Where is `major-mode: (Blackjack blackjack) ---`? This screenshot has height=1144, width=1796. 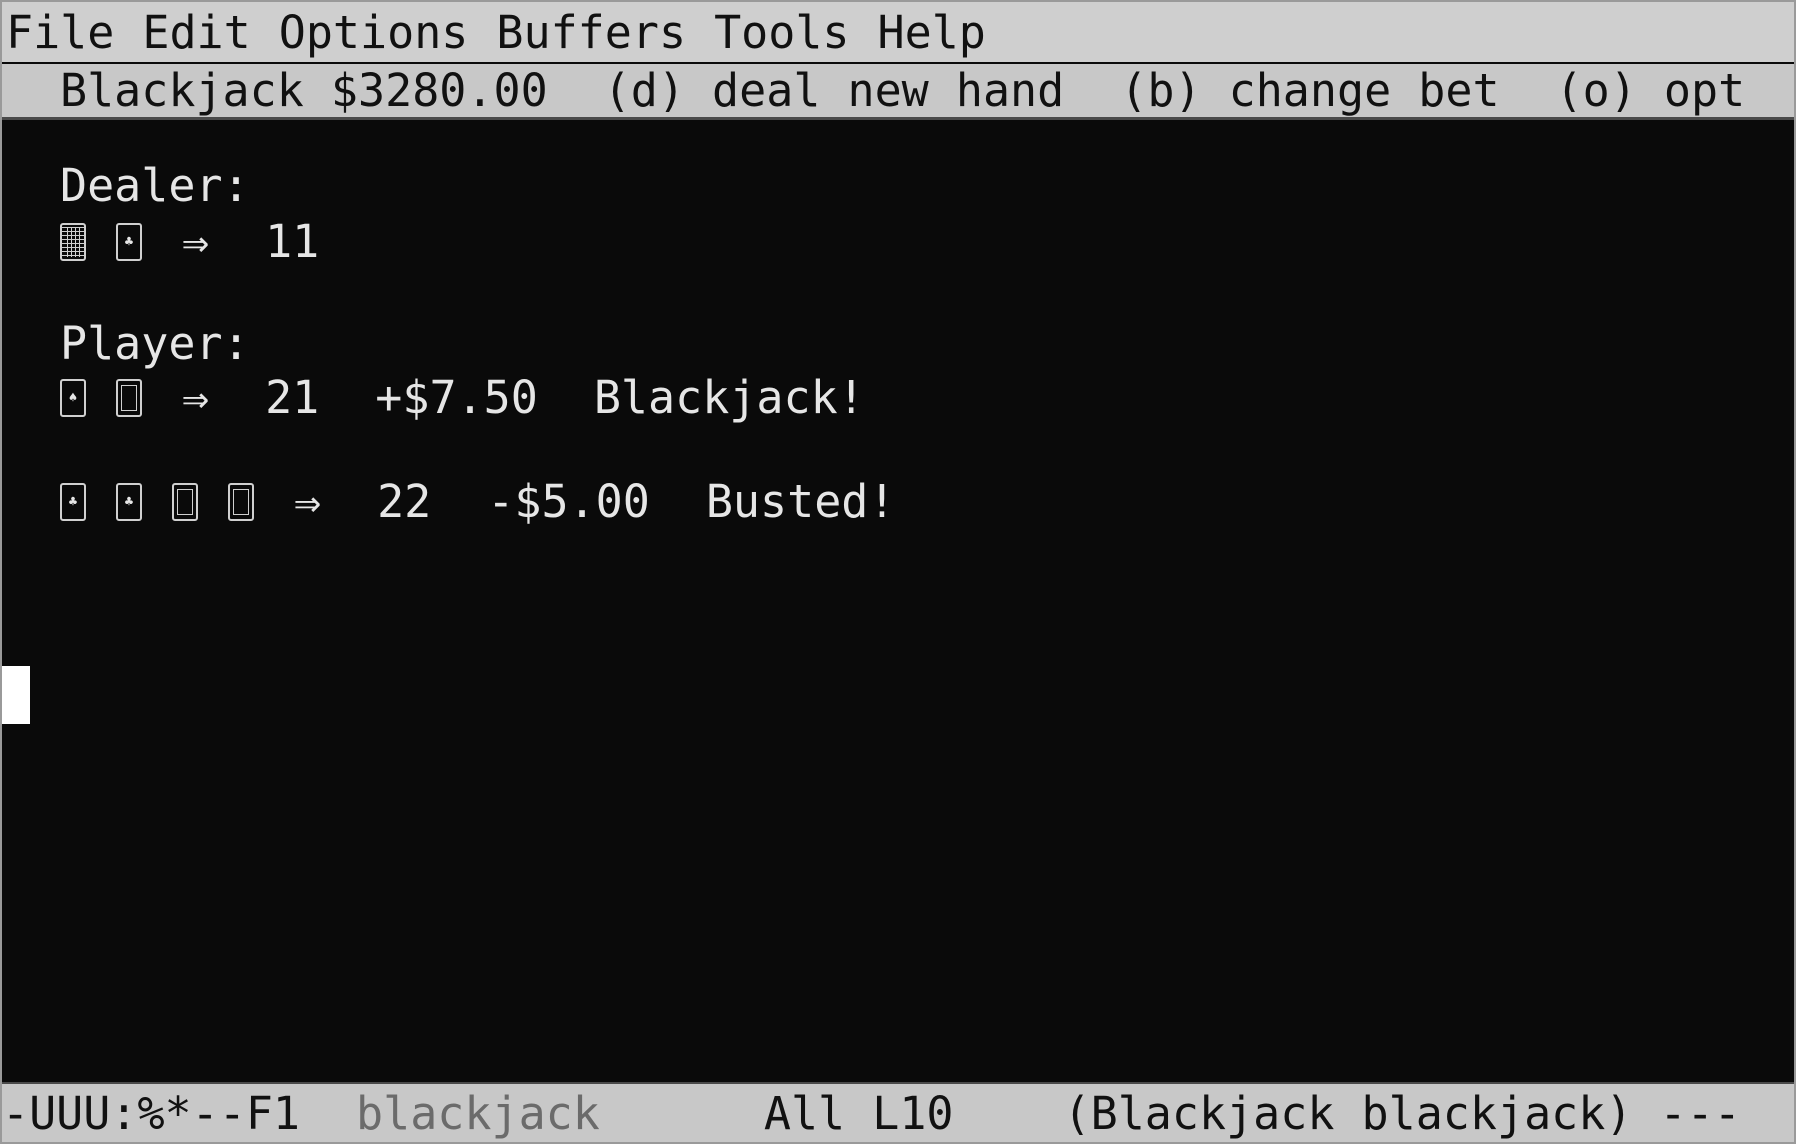 major-mode: (Blackjack blackjack) --- is located at coordinates (1402, 1113).